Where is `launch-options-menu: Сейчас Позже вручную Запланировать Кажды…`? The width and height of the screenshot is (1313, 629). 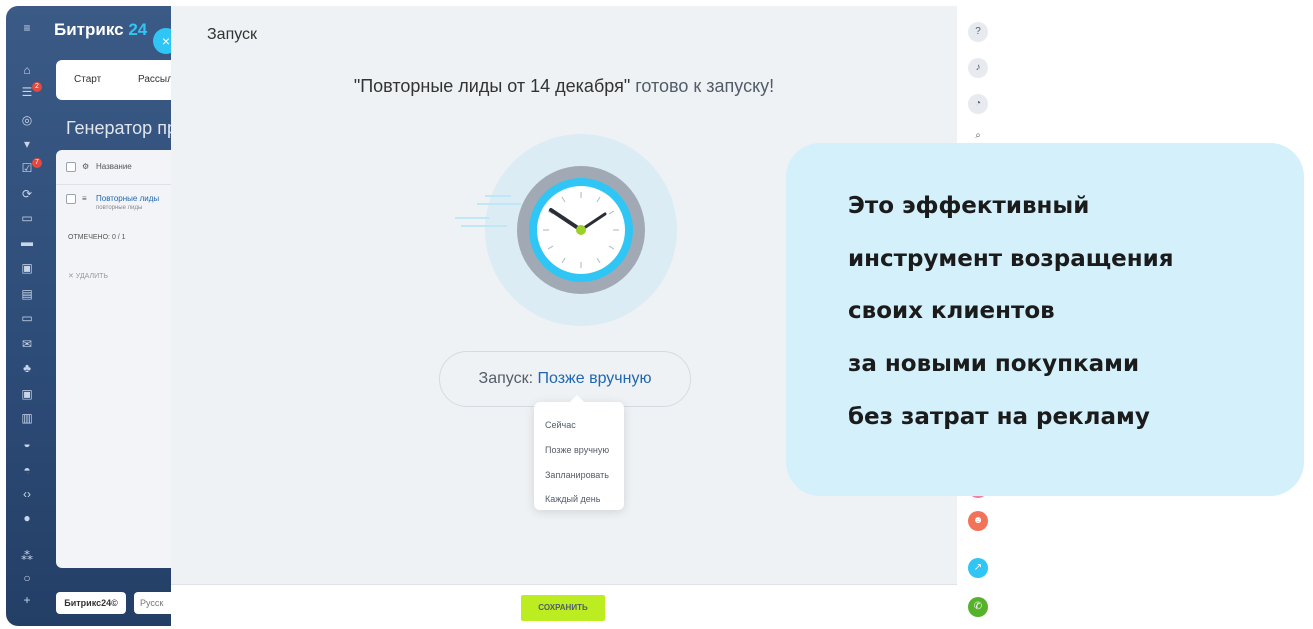 launch-options-menu: Сейчас Позже вручную Запланировать Кажды… is located at coordinates (579, 452).